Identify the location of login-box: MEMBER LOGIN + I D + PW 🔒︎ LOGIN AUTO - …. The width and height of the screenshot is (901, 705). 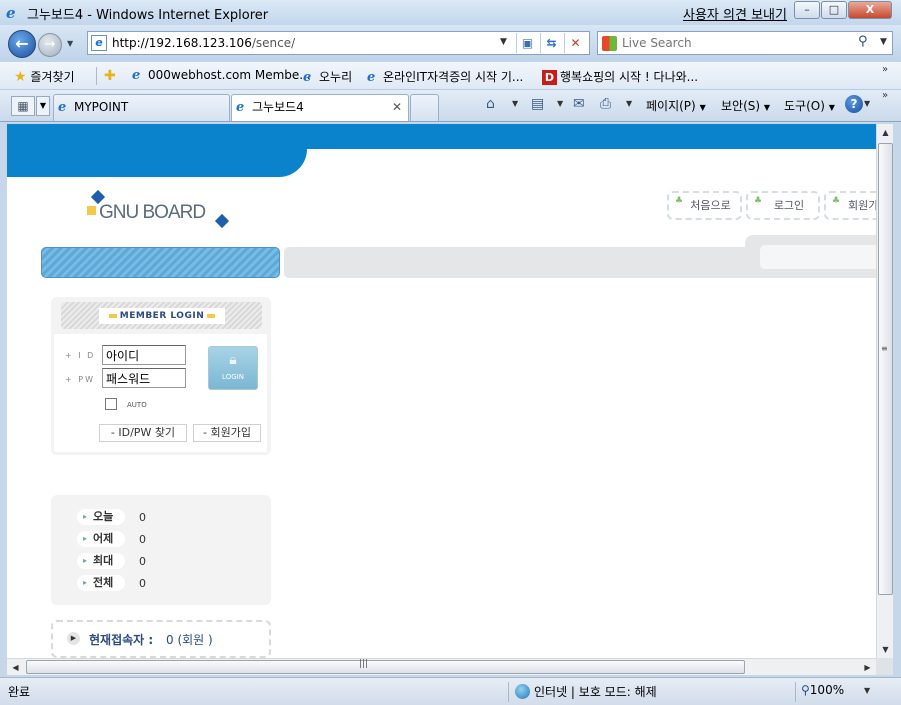
(161, 376).